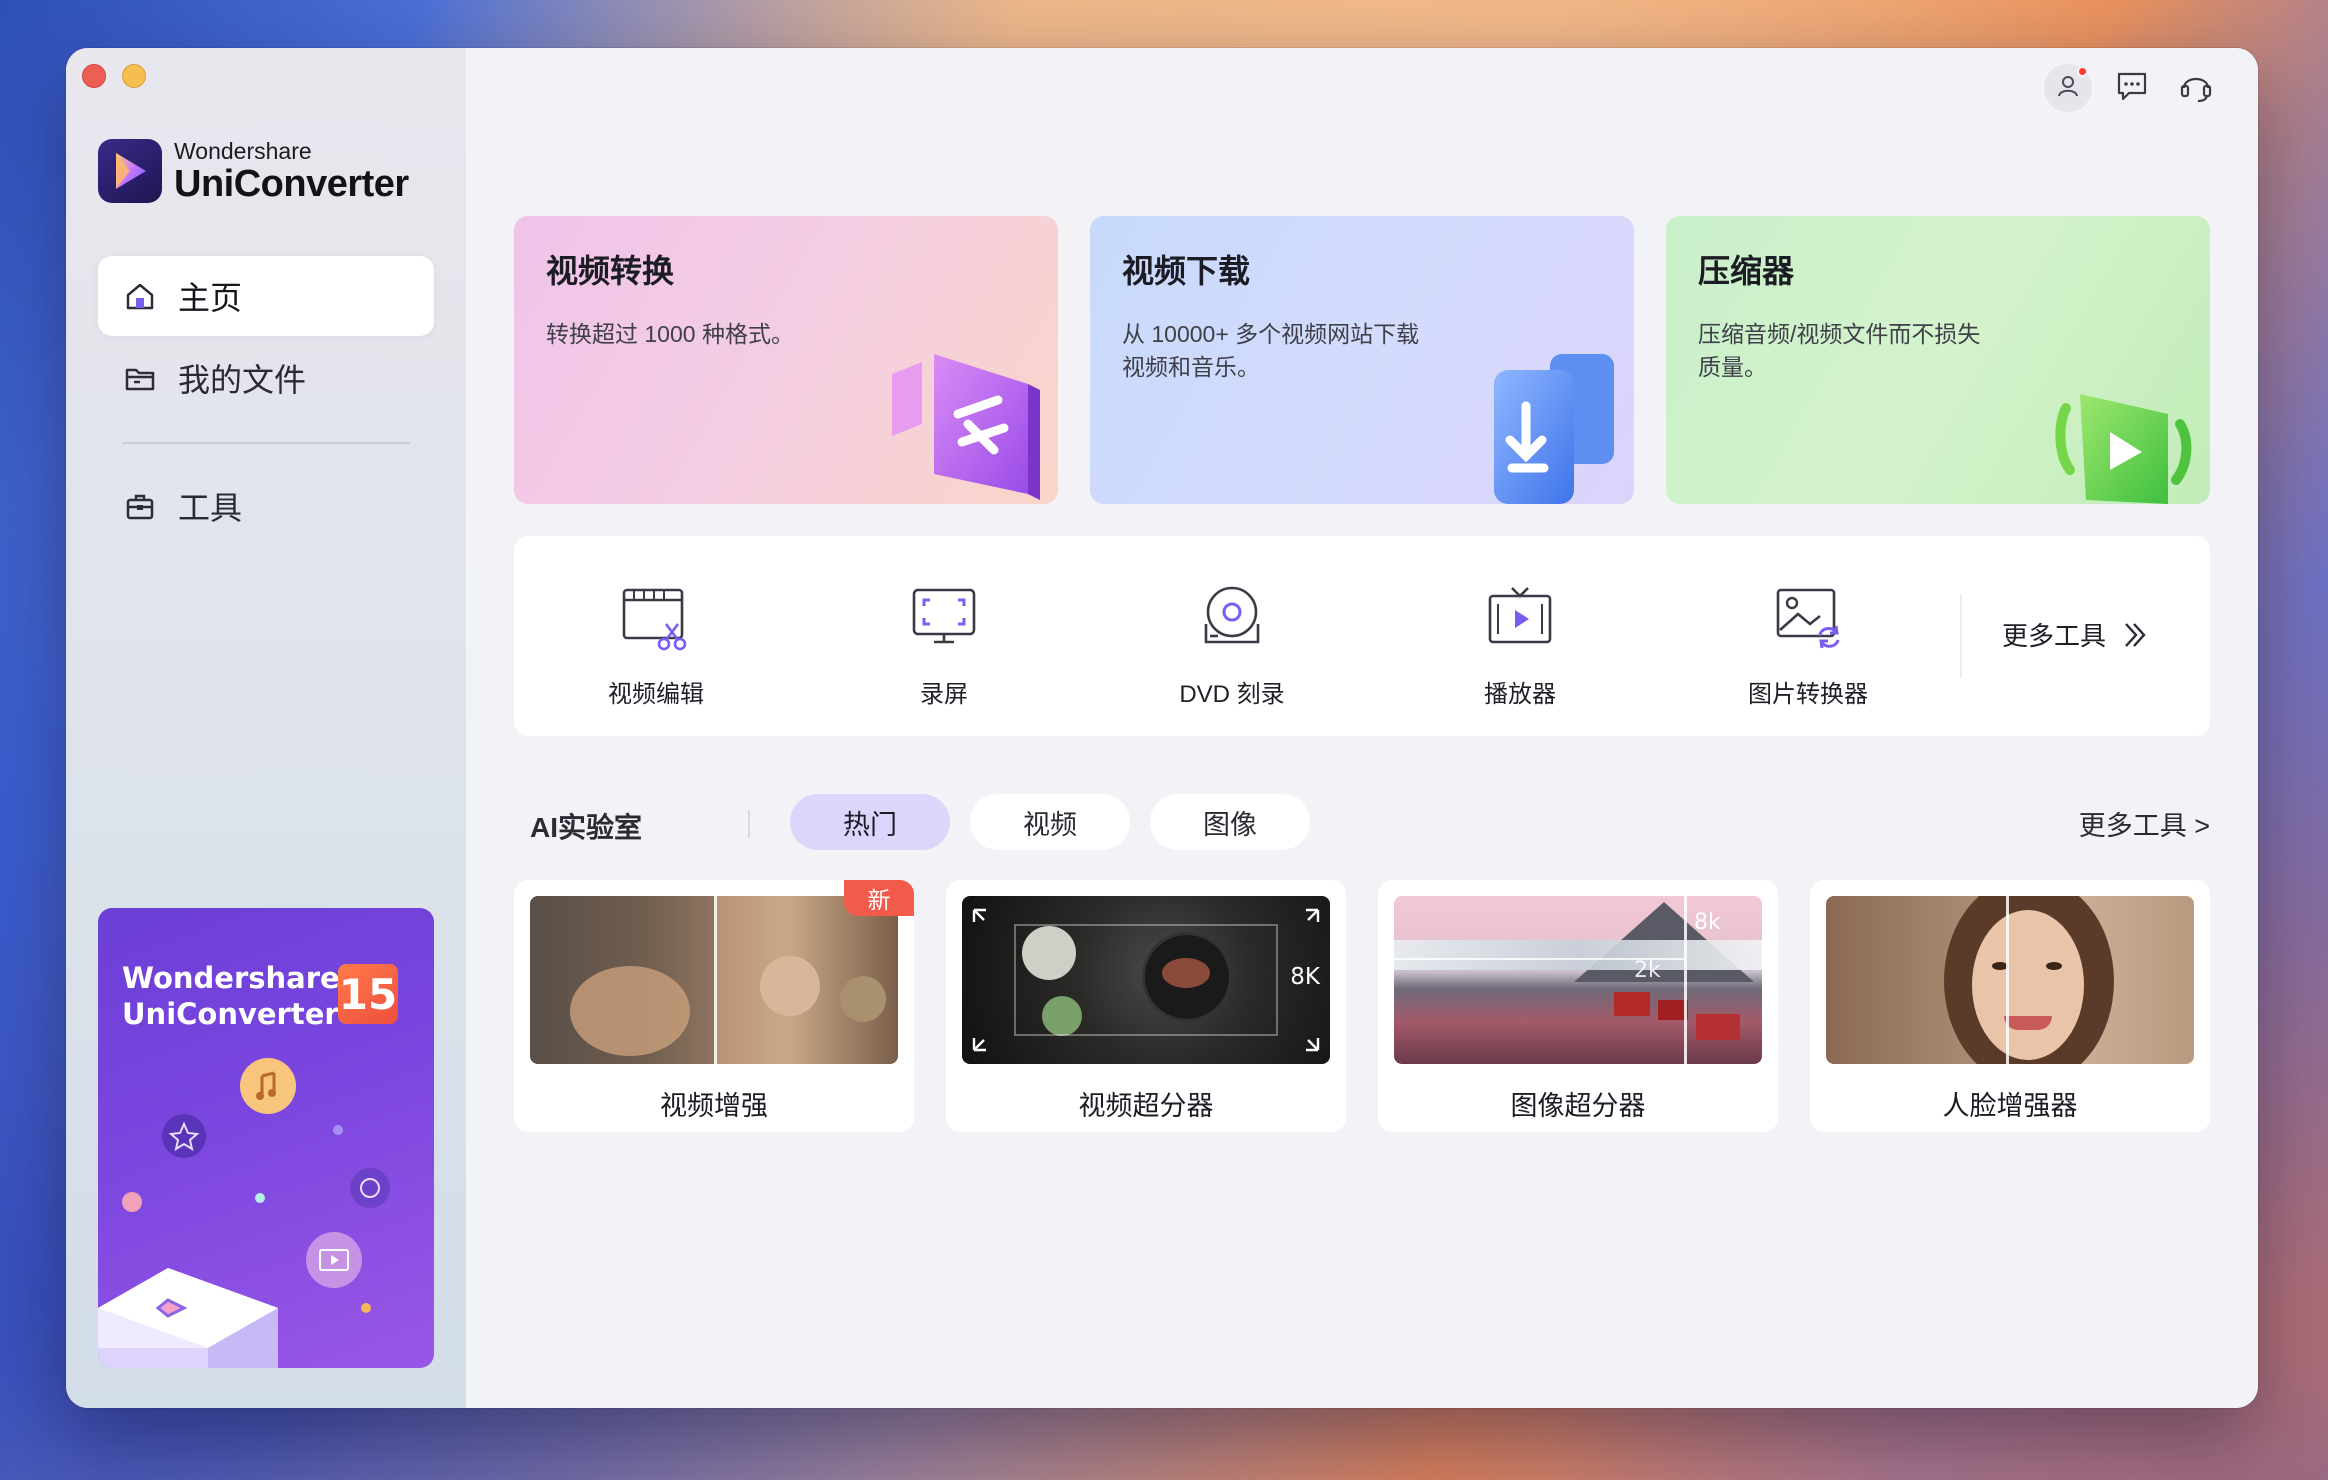  What do you see at coordinates (879, 898) in the screenshot?
I see `new-badge: 新` at bounding box center [879, 898].